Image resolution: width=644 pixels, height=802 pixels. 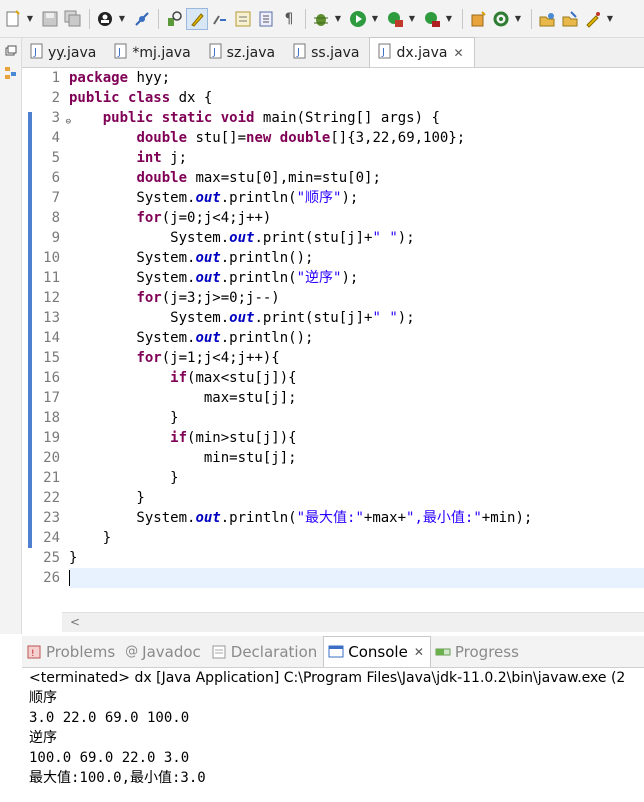 What do you see at coordinates (243, 52) in the screenshot?
I see `editor-tab-sz: J sz.java` at bounding box center [243, 52].